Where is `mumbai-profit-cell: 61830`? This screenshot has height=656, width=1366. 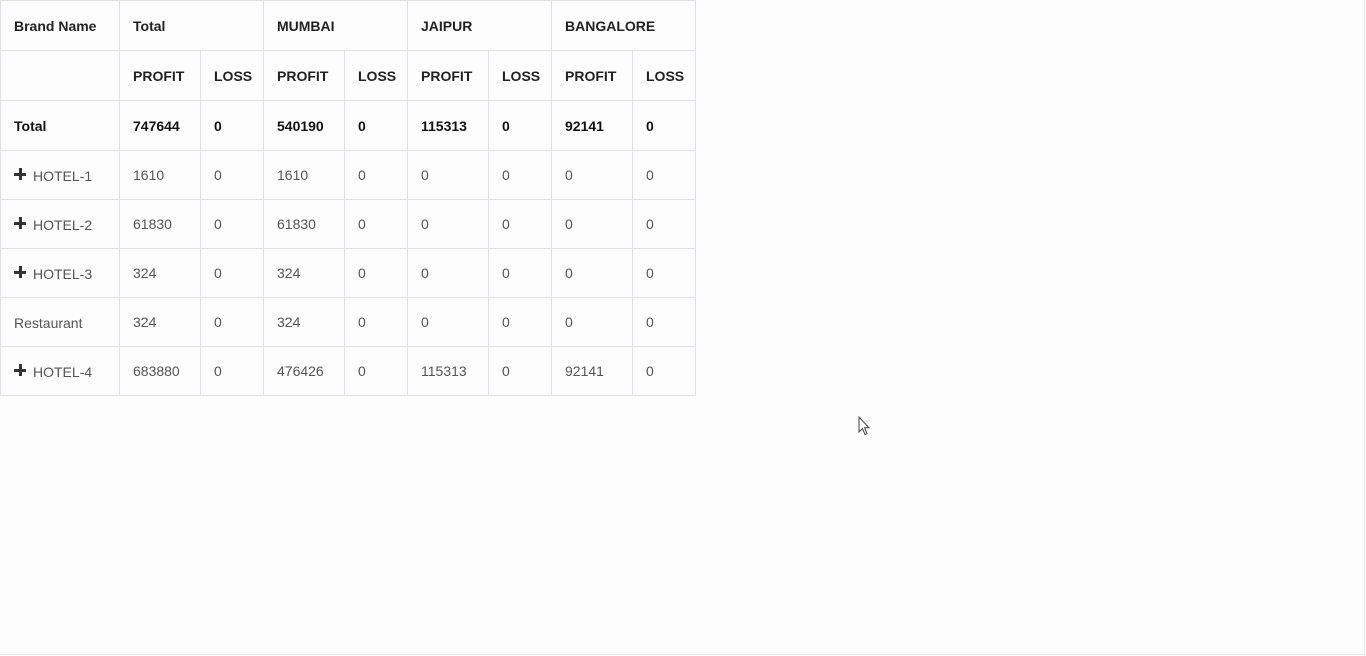
mumbai-profit-cell: 61830 is located at coordinates (304, 224).